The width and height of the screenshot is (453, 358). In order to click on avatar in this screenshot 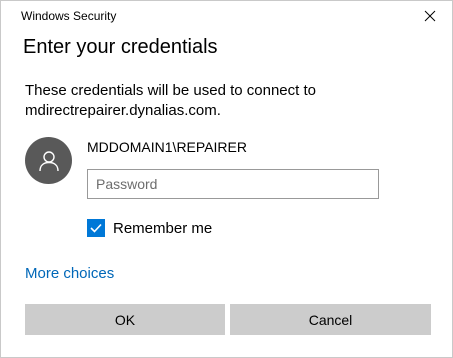, I will do `click(48, 160)`.